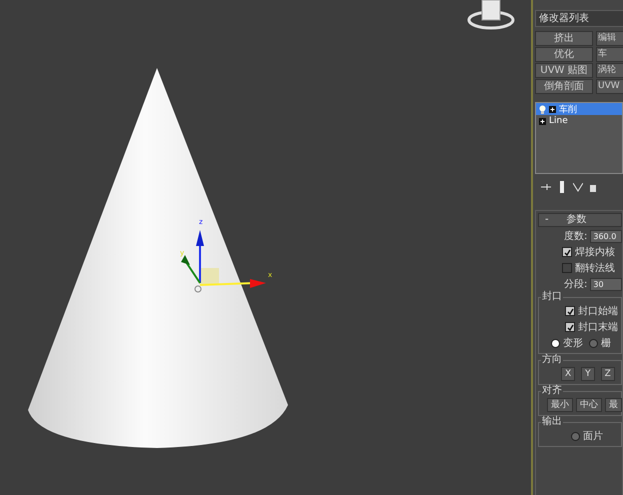 The image size is (623, 495). Describe the element at coordinates (568, 110) in the screenshot. I see `stack-item-label: 车削` at that location.